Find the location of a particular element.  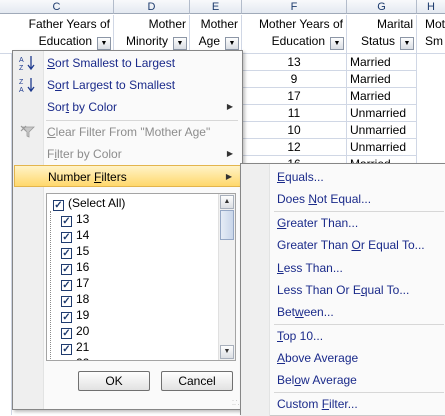

header-mother-minority: Mother Minority ▼ is located at coordinates (152, 34).